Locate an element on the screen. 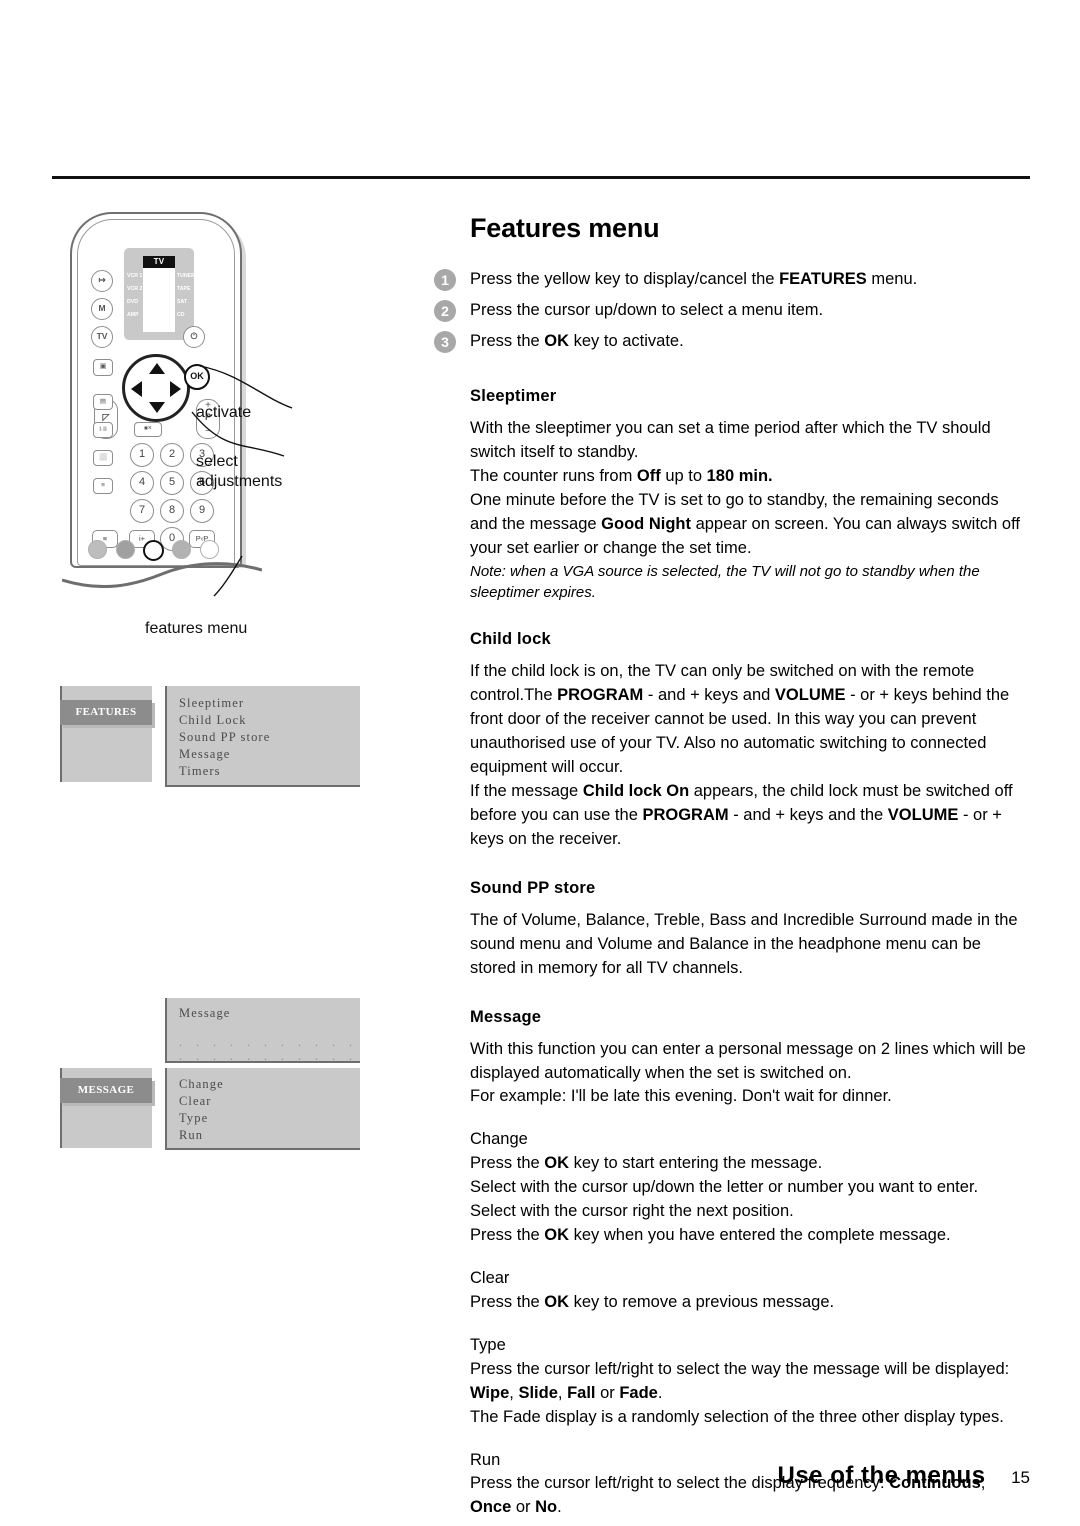 The width and height of the screenshot is (1080, 1526). digit-1-button: 1 is located at coordinates (142, 455).